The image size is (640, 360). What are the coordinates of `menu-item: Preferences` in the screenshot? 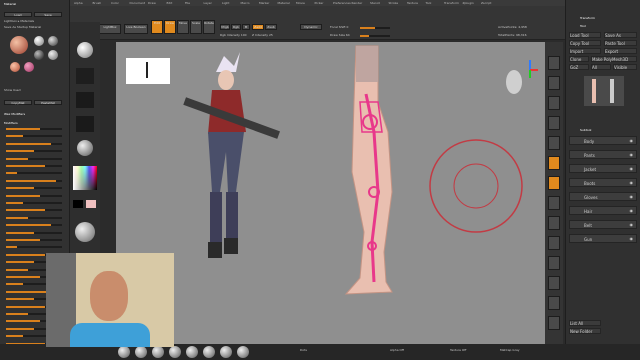 It's located at (342, 3).